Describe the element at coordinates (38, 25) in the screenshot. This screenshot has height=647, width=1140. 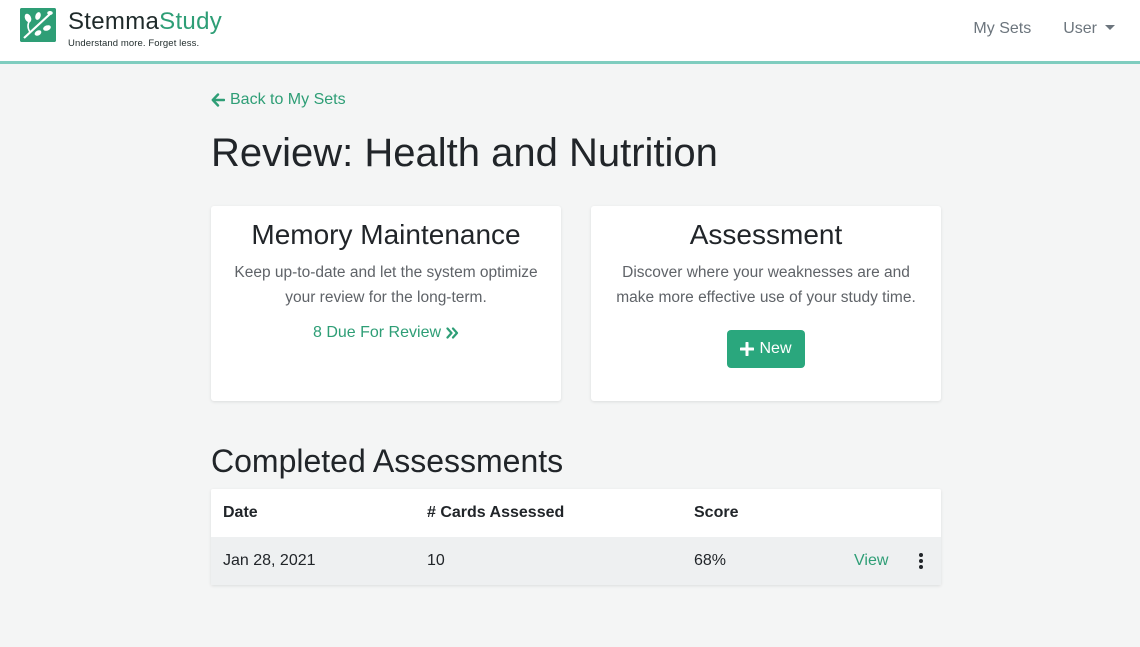
I see `leaf-logo-icon` at that location.